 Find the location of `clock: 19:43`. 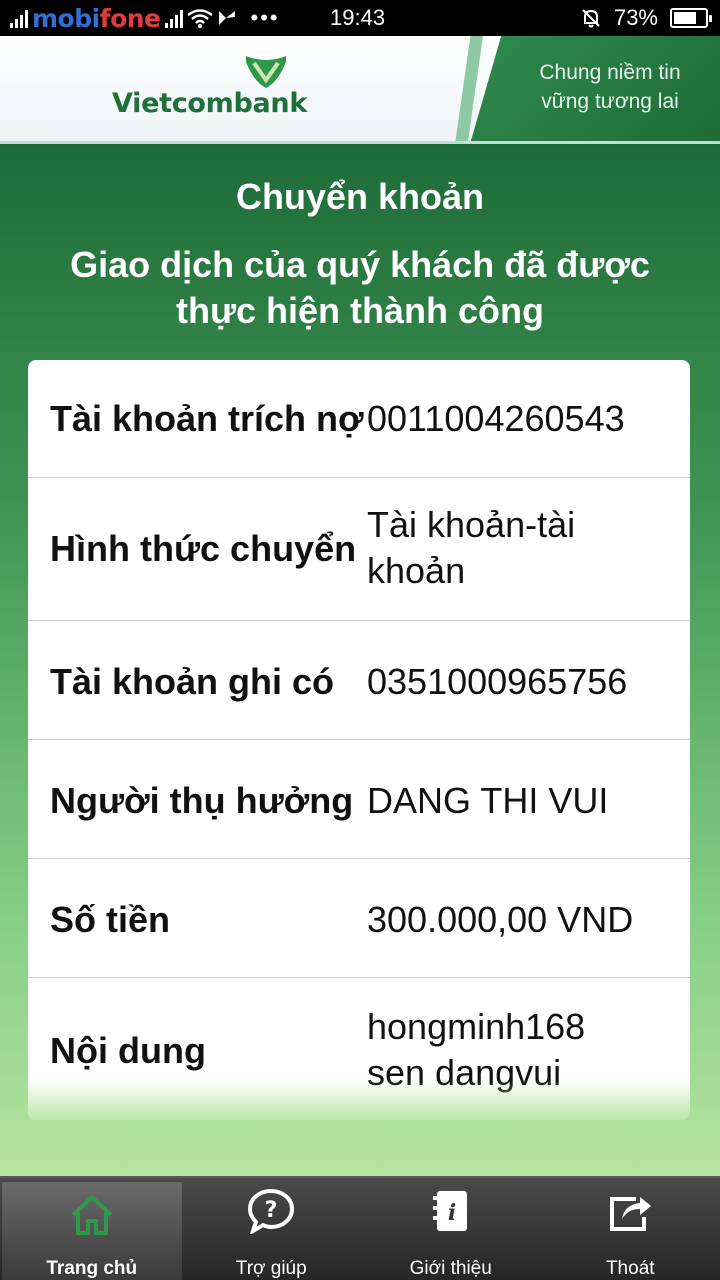

clock: 19:43 is located at coordinates (358, 17).